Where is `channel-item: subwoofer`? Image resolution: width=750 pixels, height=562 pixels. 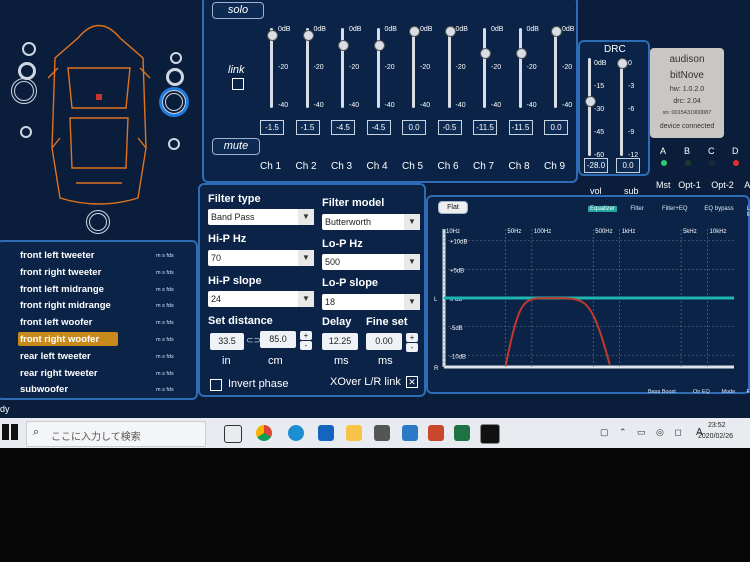 channel-item: subwoofer is located at coordinates (44, 389).